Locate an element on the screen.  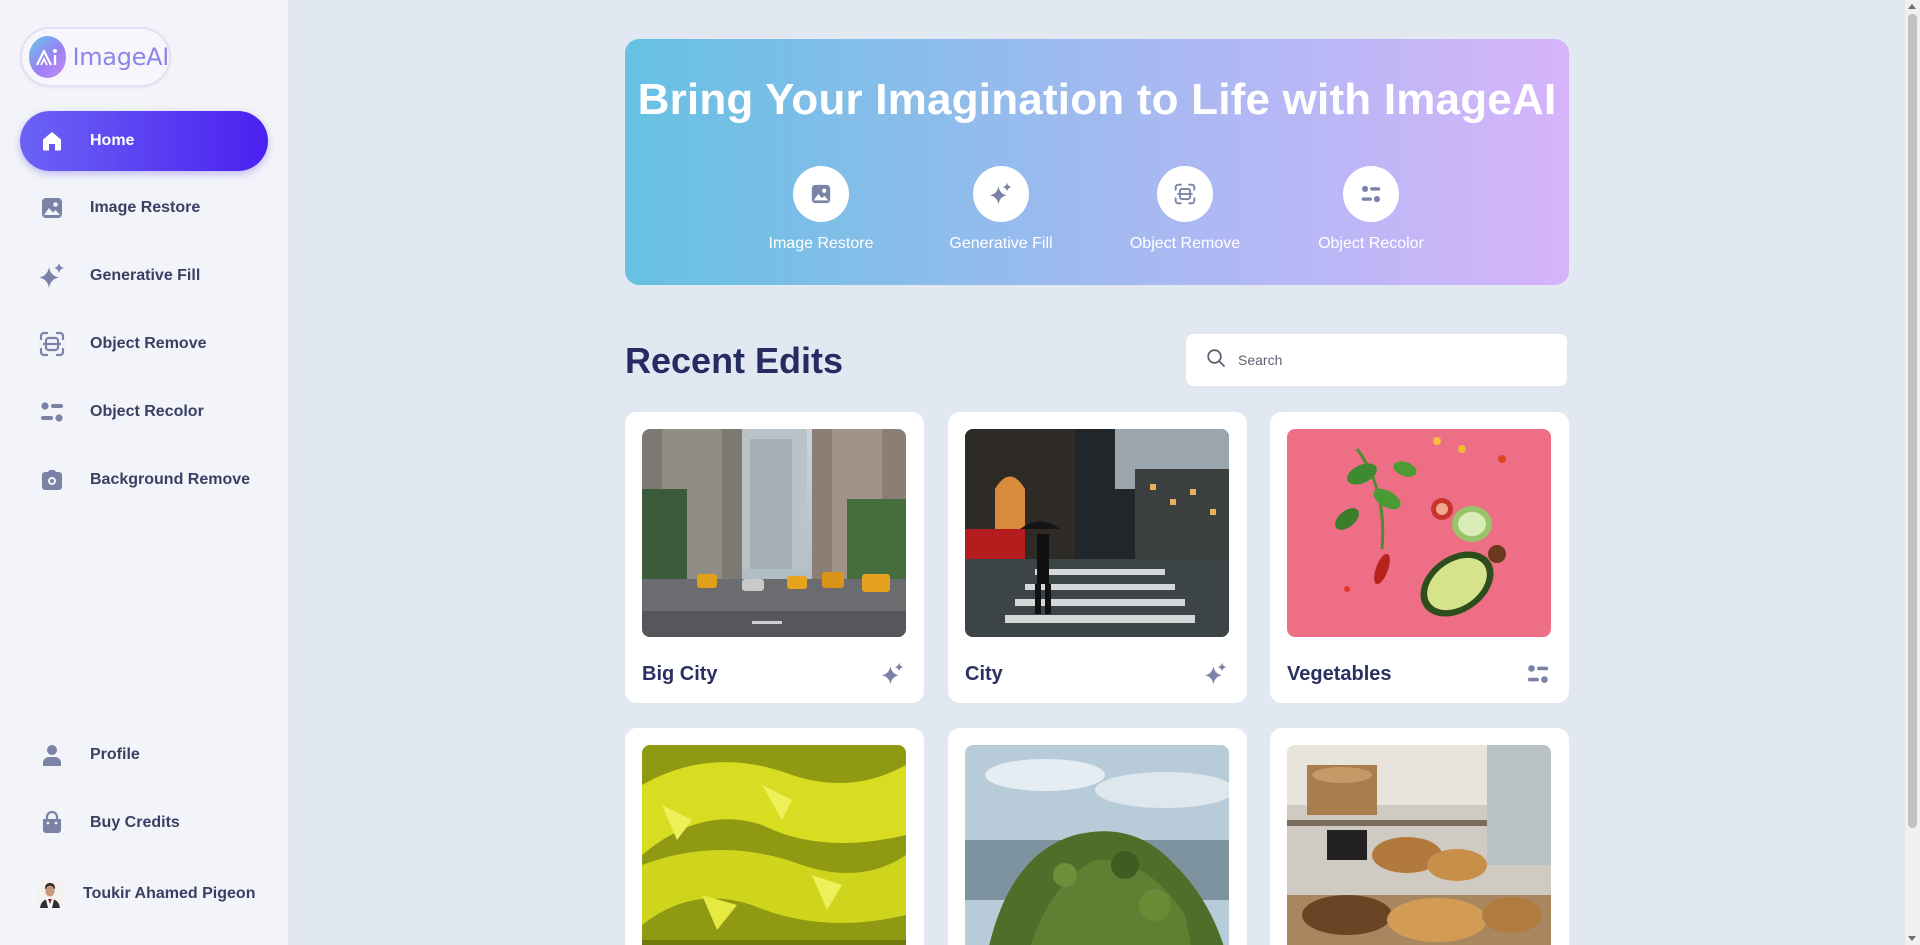
sidebar-item-label: Buy Credits is located at coordinates (135, 822).